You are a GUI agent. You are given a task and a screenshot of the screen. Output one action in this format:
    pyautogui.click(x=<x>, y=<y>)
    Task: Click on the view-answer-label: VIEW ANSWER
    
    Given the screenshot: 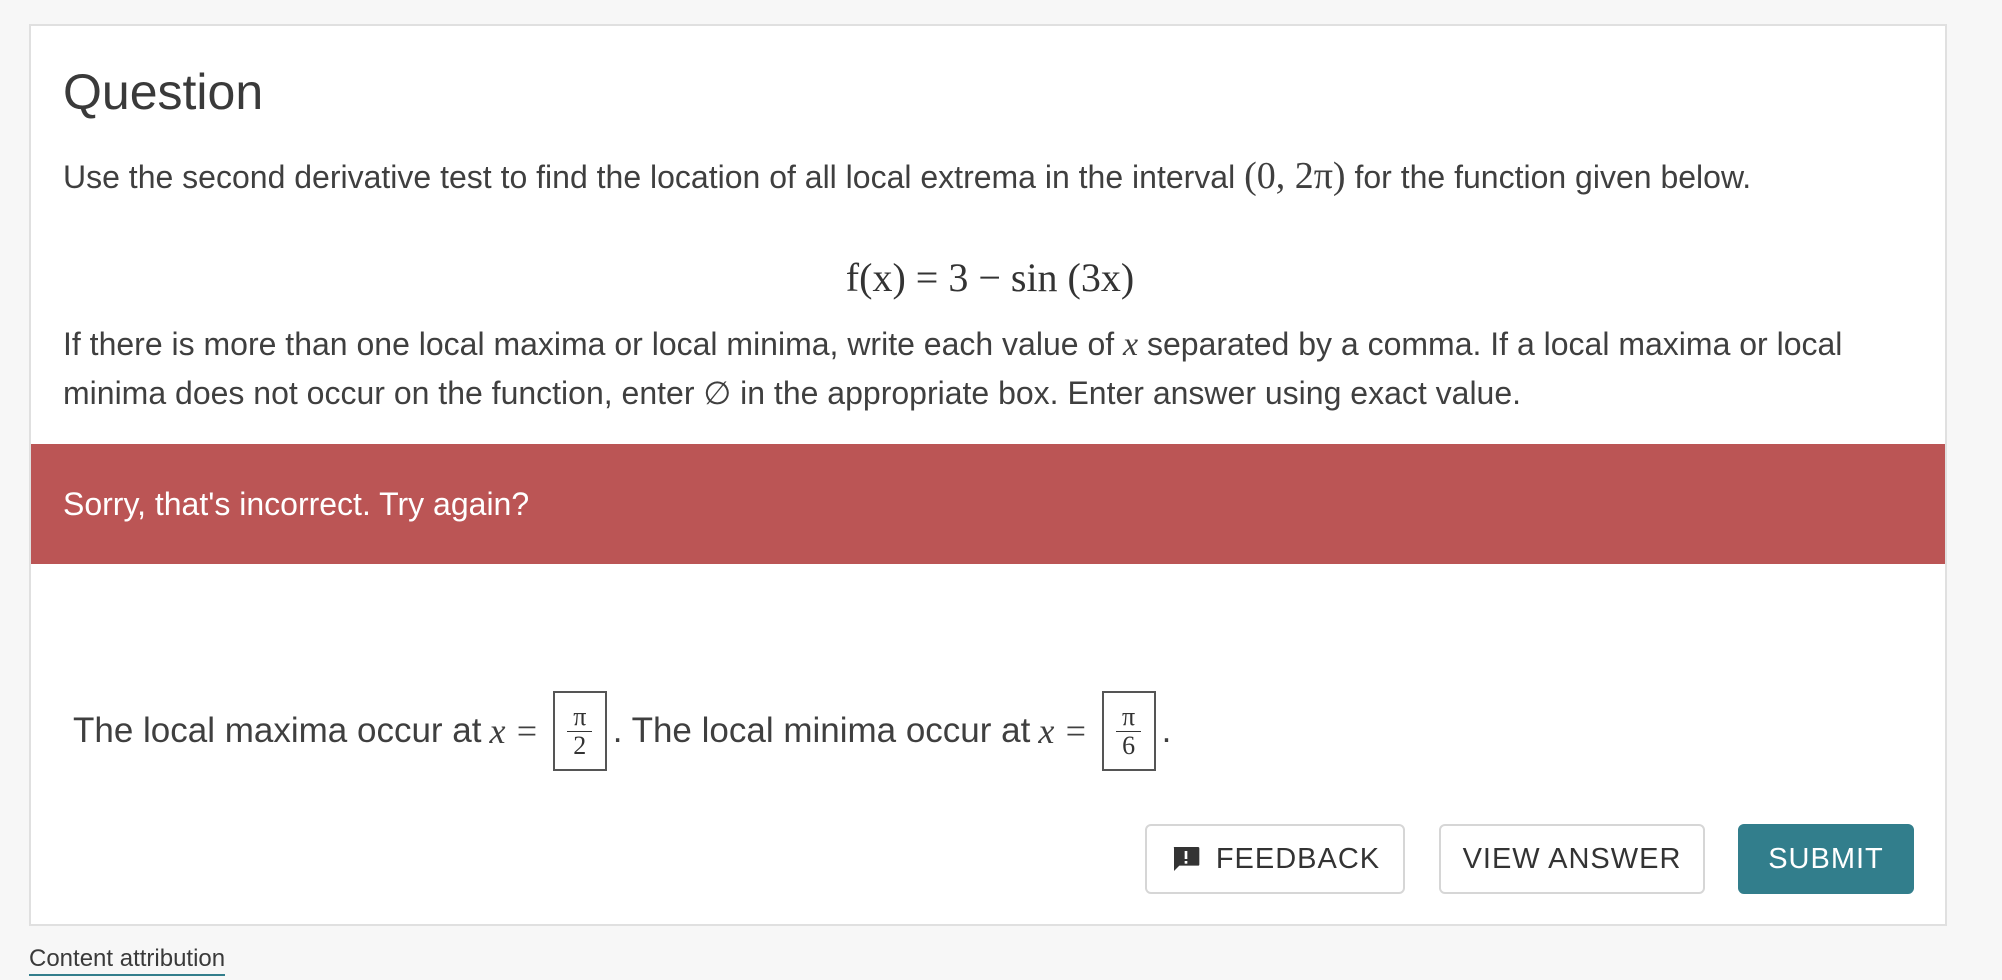 What is the action you would take?
    pyautogui.click(x=1572, y=858)
    